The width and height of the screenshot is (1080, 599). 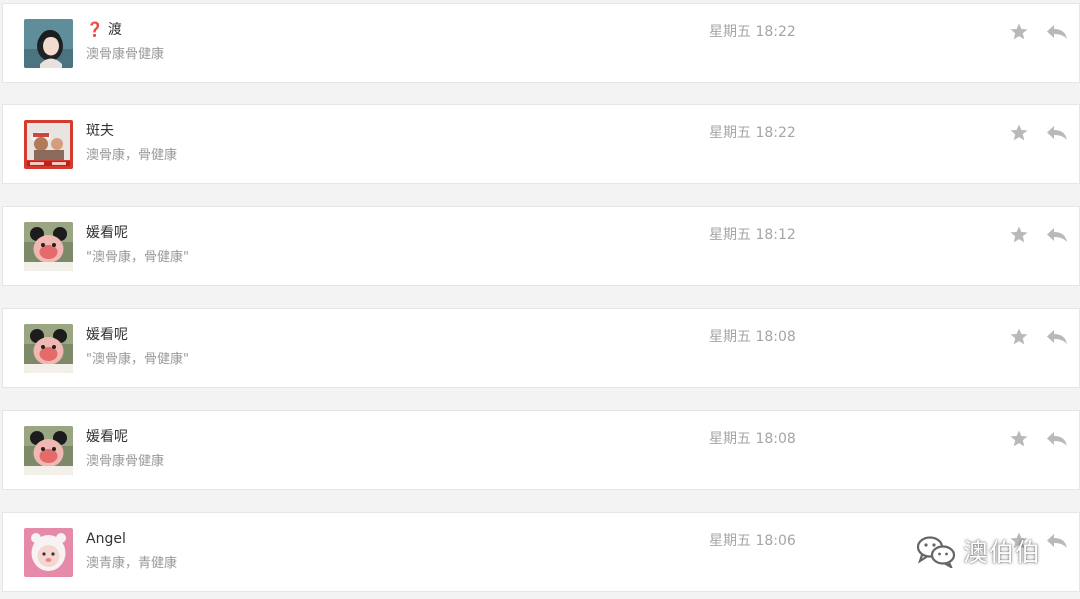 What do you see at coordinates (752, 235) in the screenshot?
I see `timestamp: 星期五 18:12` at bounding box center [752, 235].